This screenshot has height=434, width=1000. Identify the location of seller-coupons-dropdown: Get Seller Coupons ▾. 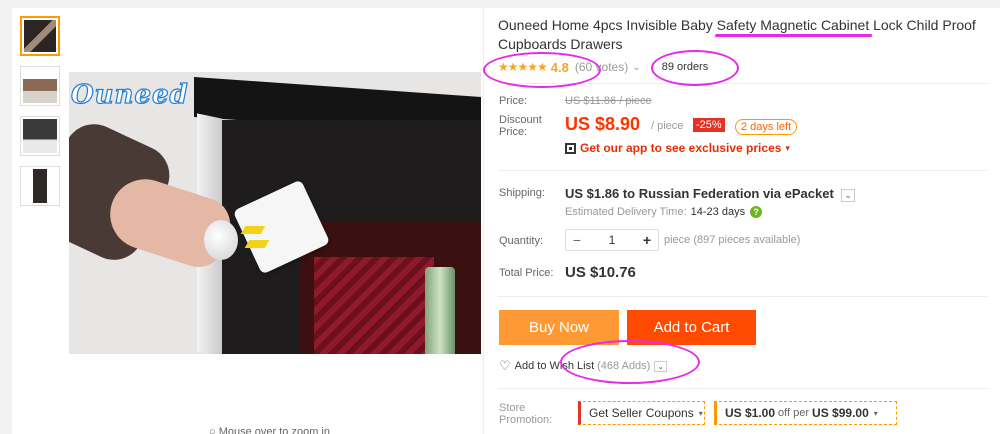
(641, 413).